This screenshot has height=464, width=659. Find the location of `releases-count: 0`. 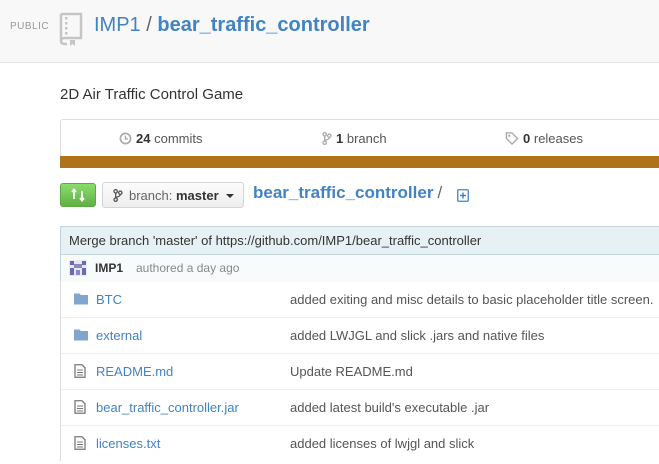

releases-count: 0 is located at coordinates (527, 138).